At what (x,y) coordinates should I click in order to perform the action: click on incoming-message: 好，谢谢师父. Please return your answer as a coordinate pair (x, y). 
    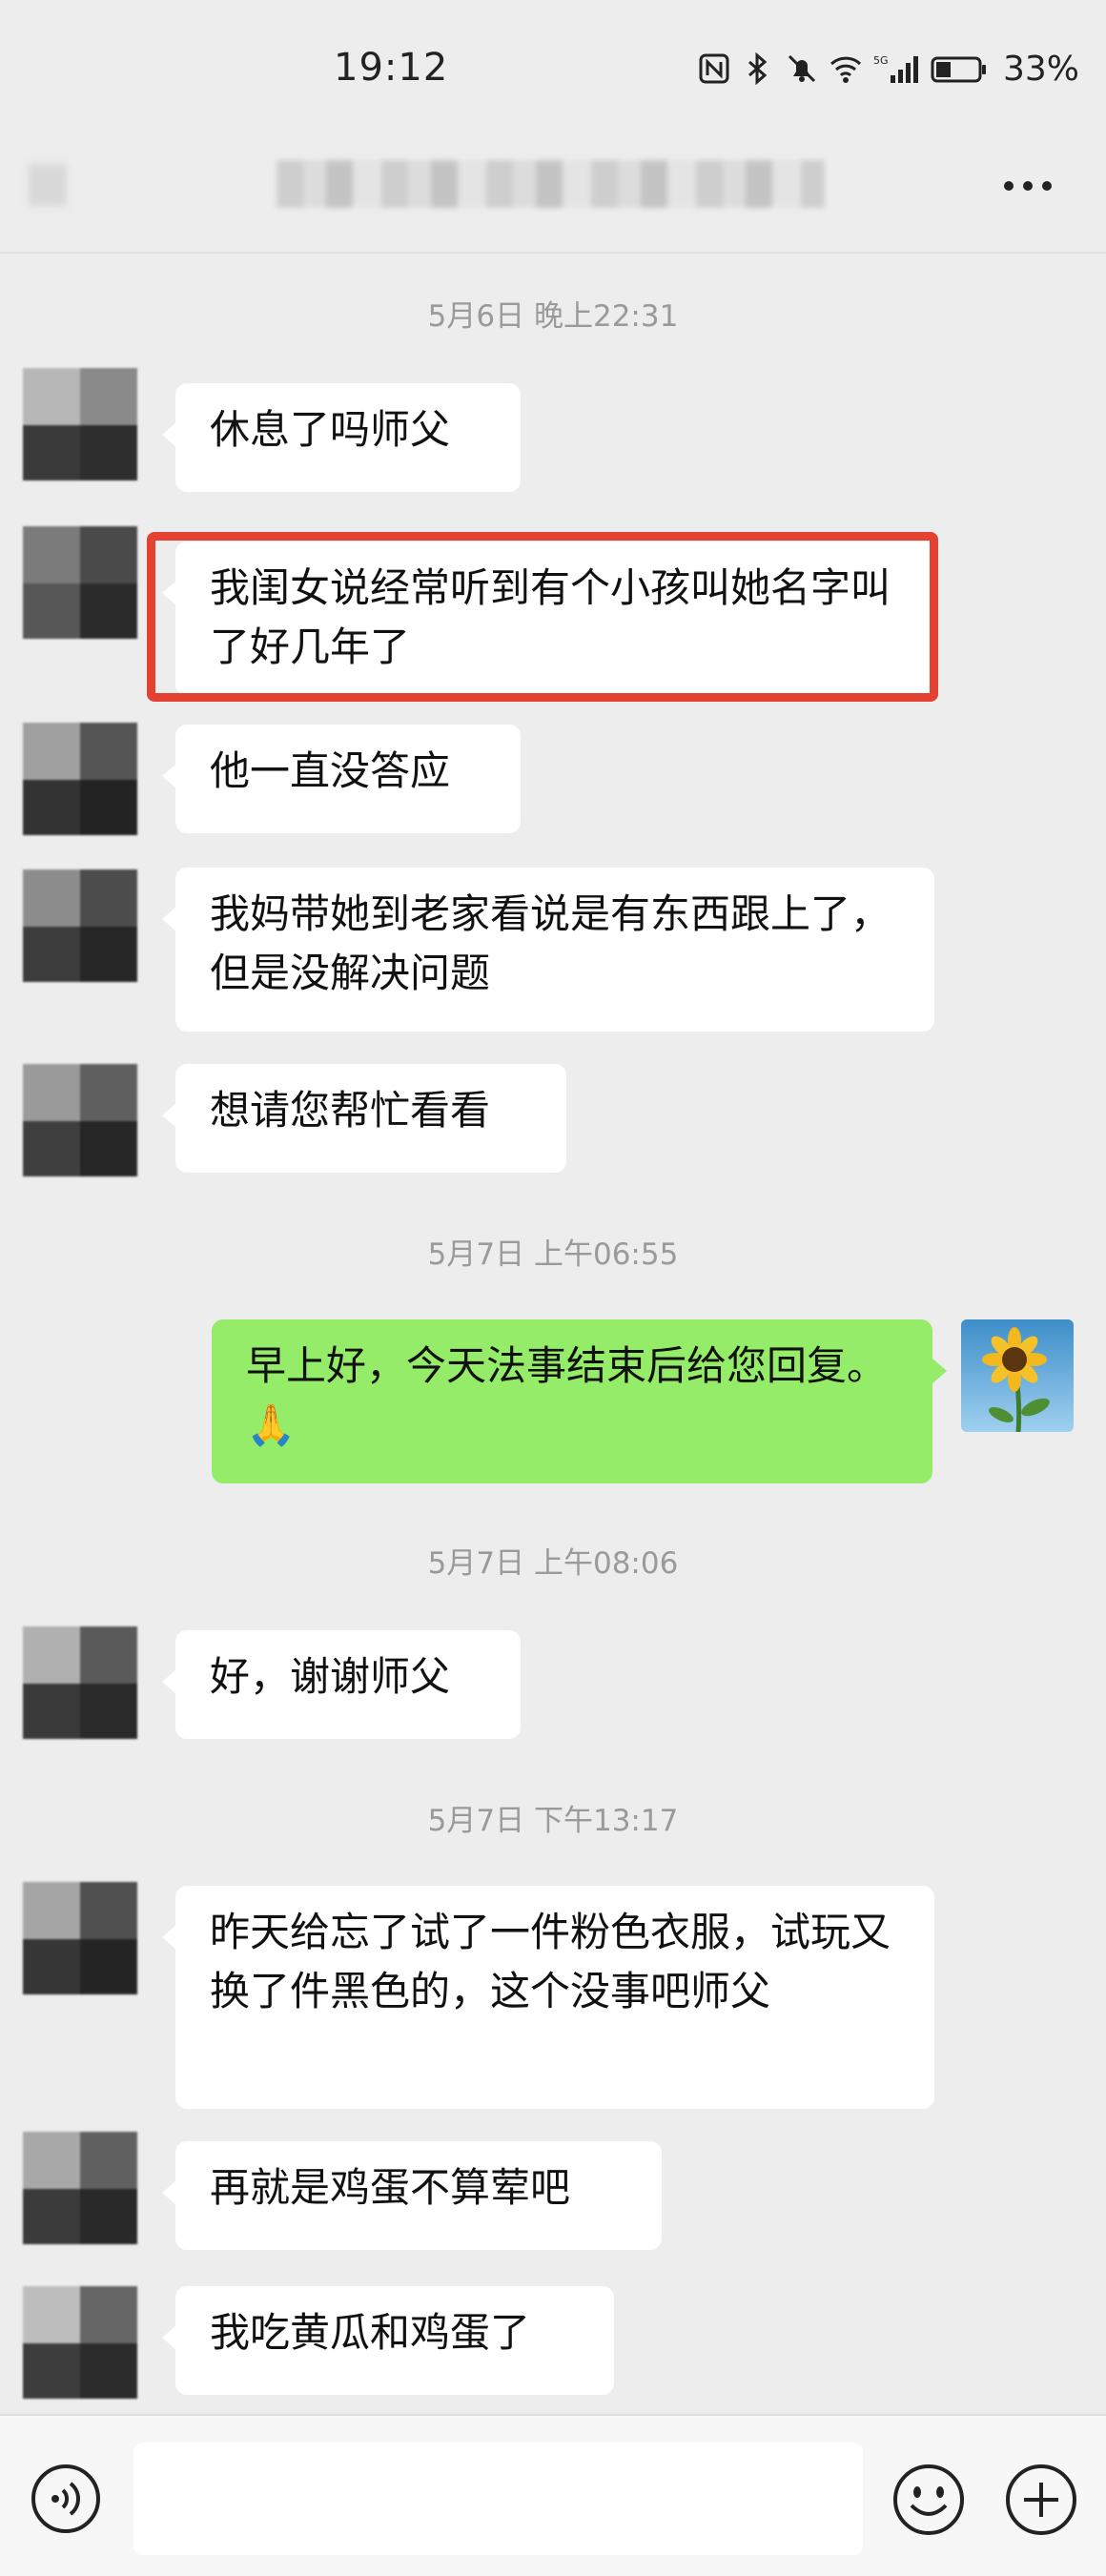
    Looking at the image, I should click on (341, 1685).